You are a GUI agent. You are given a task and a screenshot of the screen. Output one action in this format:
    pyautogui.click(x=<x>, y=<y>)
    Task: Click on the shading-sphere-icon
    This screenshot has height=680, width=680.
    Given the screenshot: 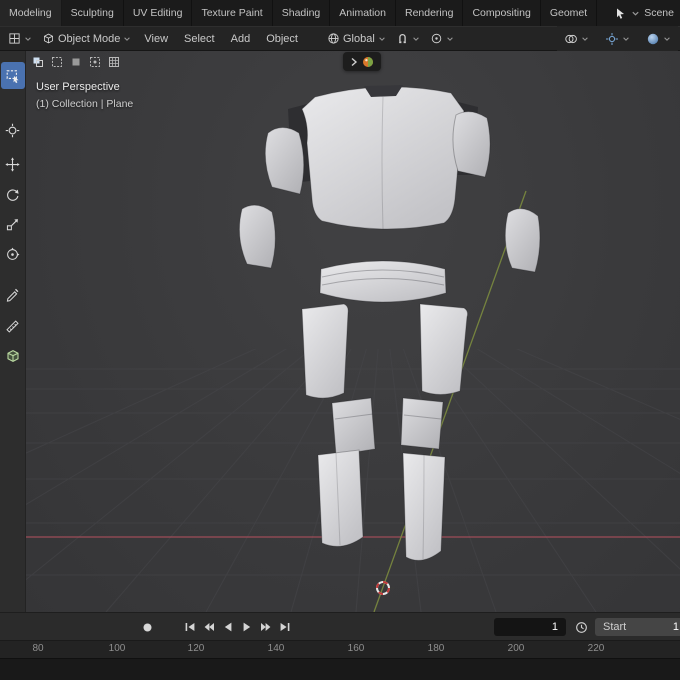 What is the action you would take?
    pyautogui.click(x=653, y=39)
    